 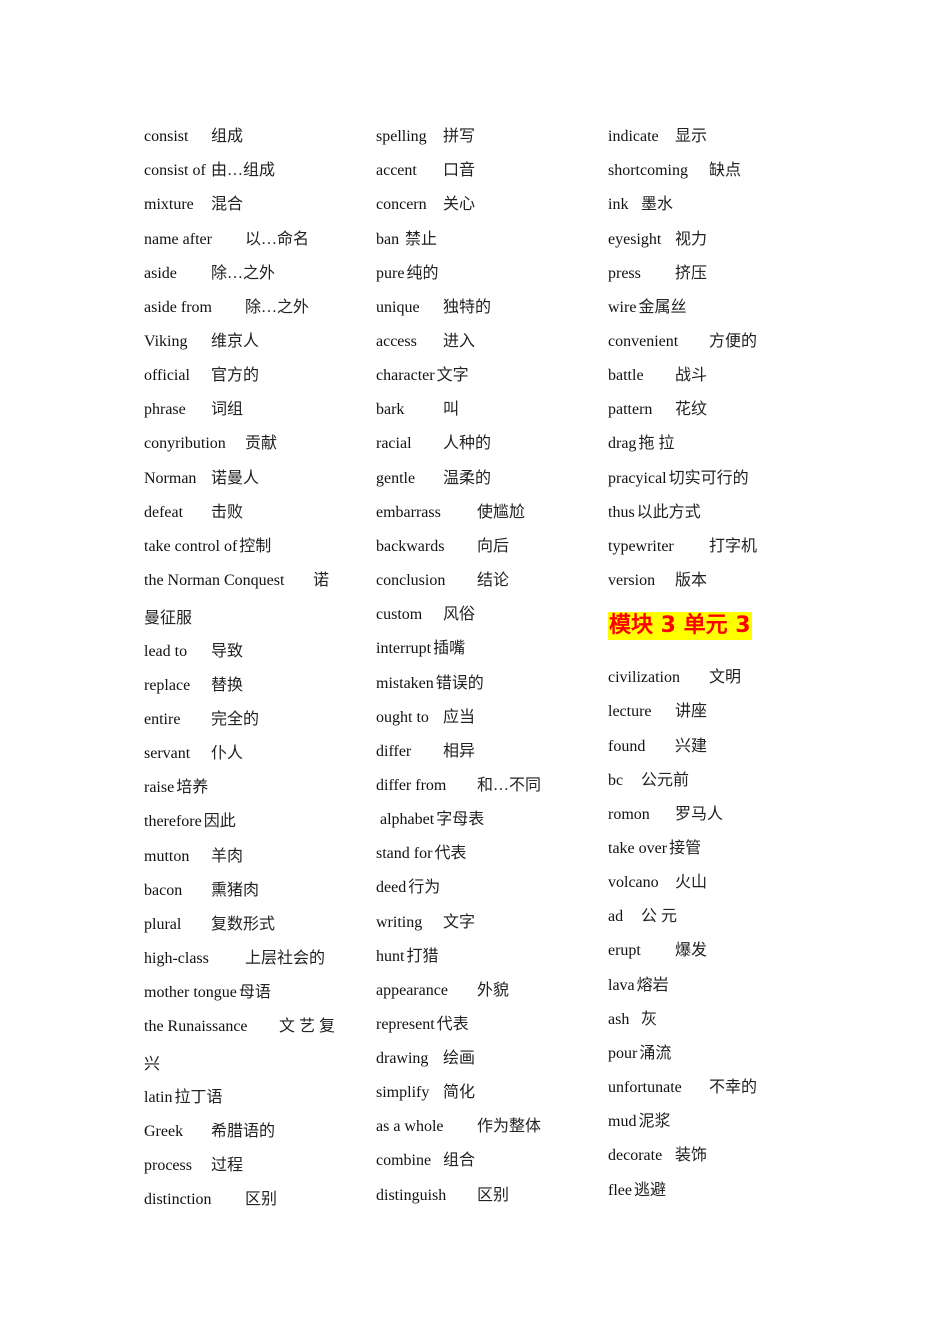 I want to click on english-term: consist, so click(x=166, y=136).